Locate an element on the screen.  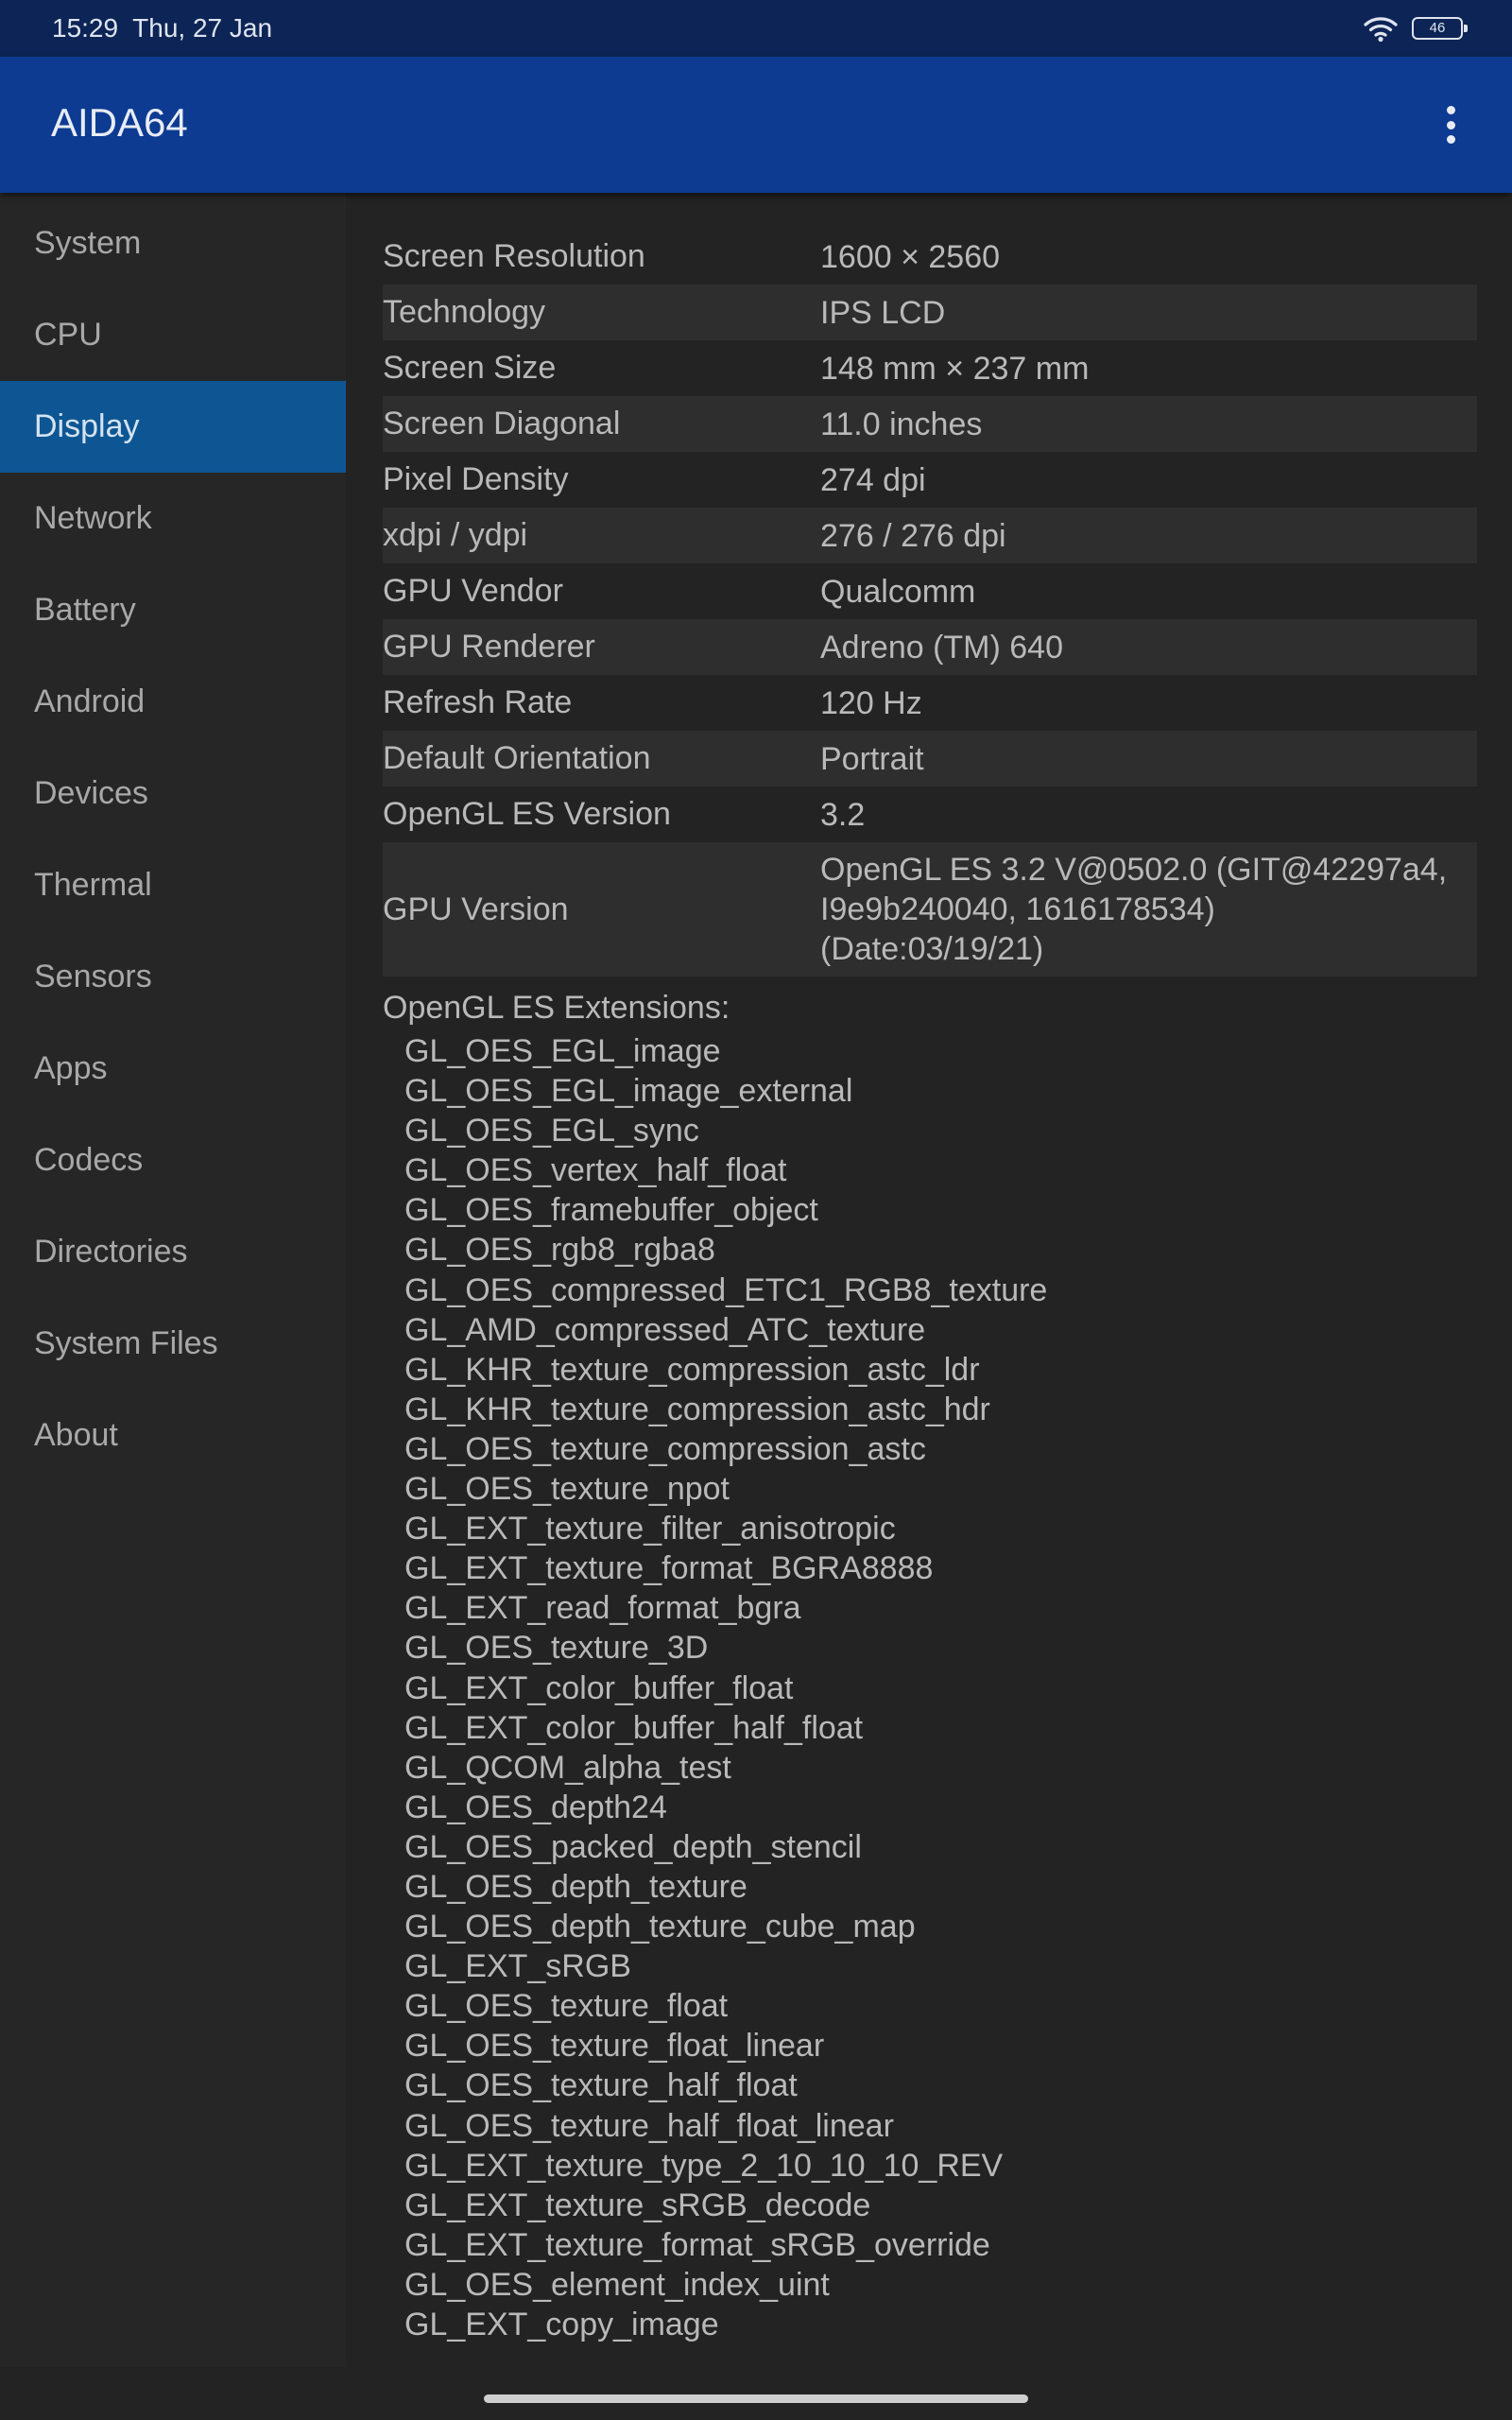
extension-item: GL_OES_rgb8_rgba8 is located at coordinates (559, 1250).